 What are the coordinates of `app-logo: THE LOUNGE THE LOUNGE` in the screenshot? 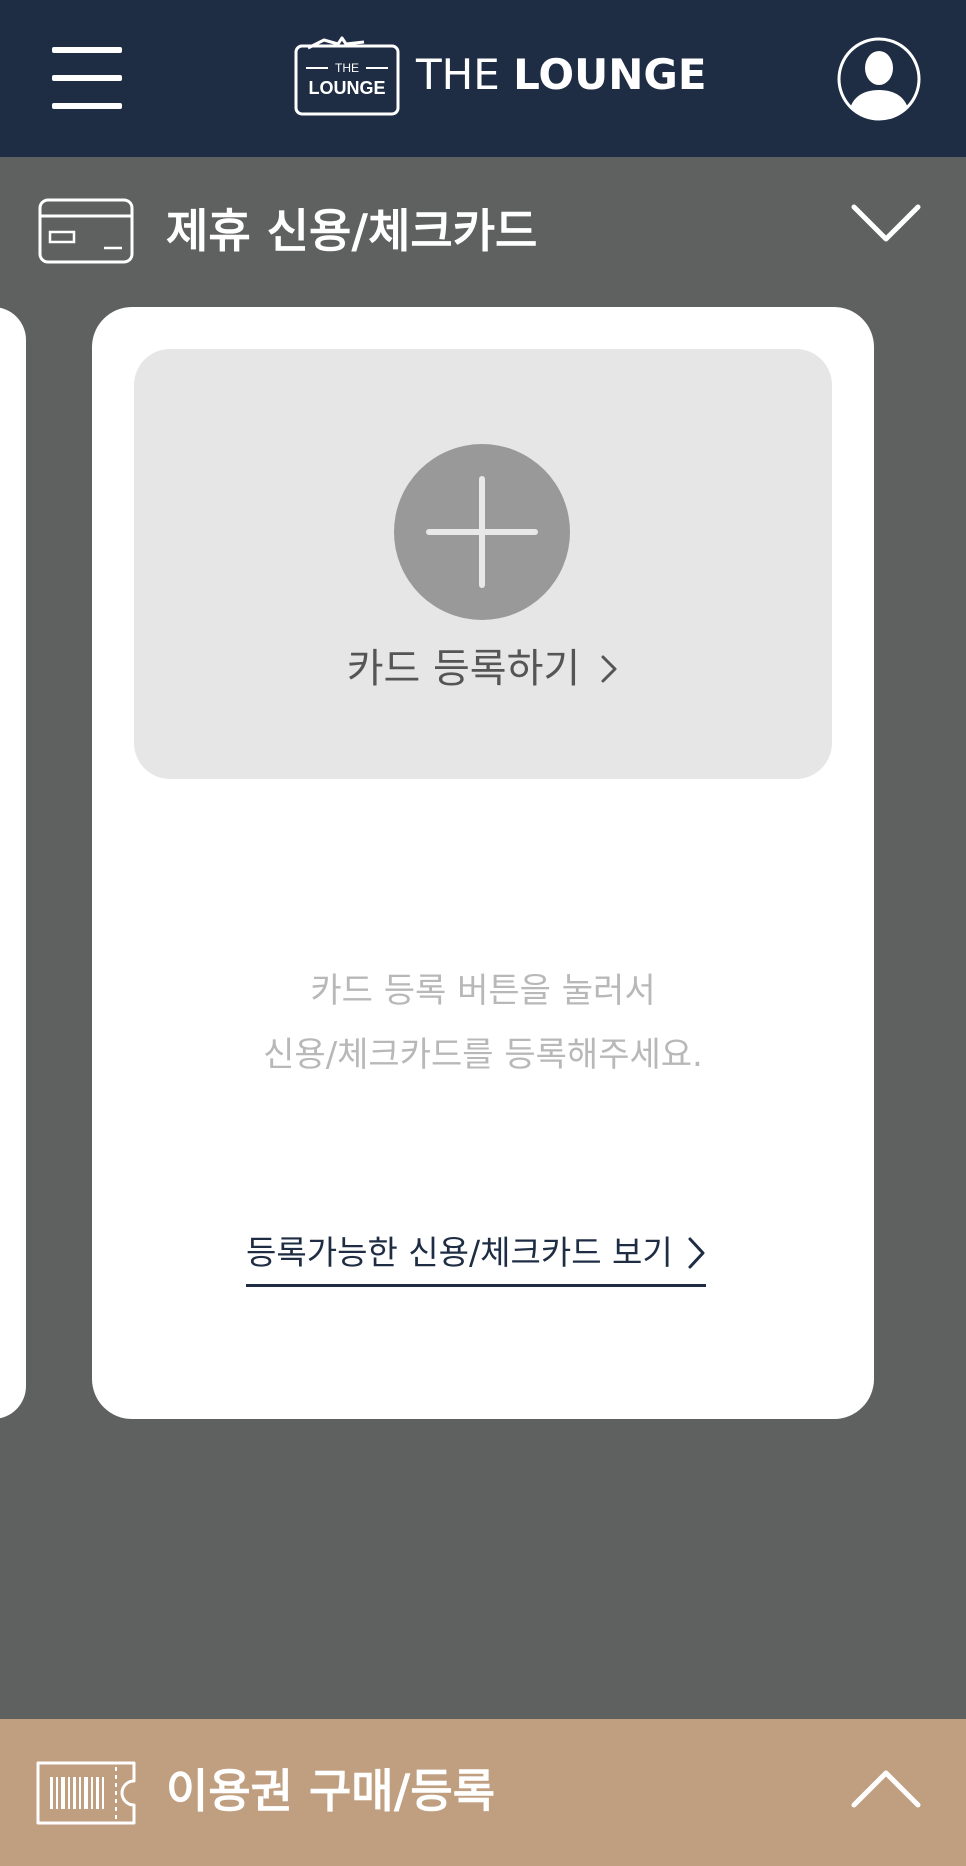 It's located at (500, 75).